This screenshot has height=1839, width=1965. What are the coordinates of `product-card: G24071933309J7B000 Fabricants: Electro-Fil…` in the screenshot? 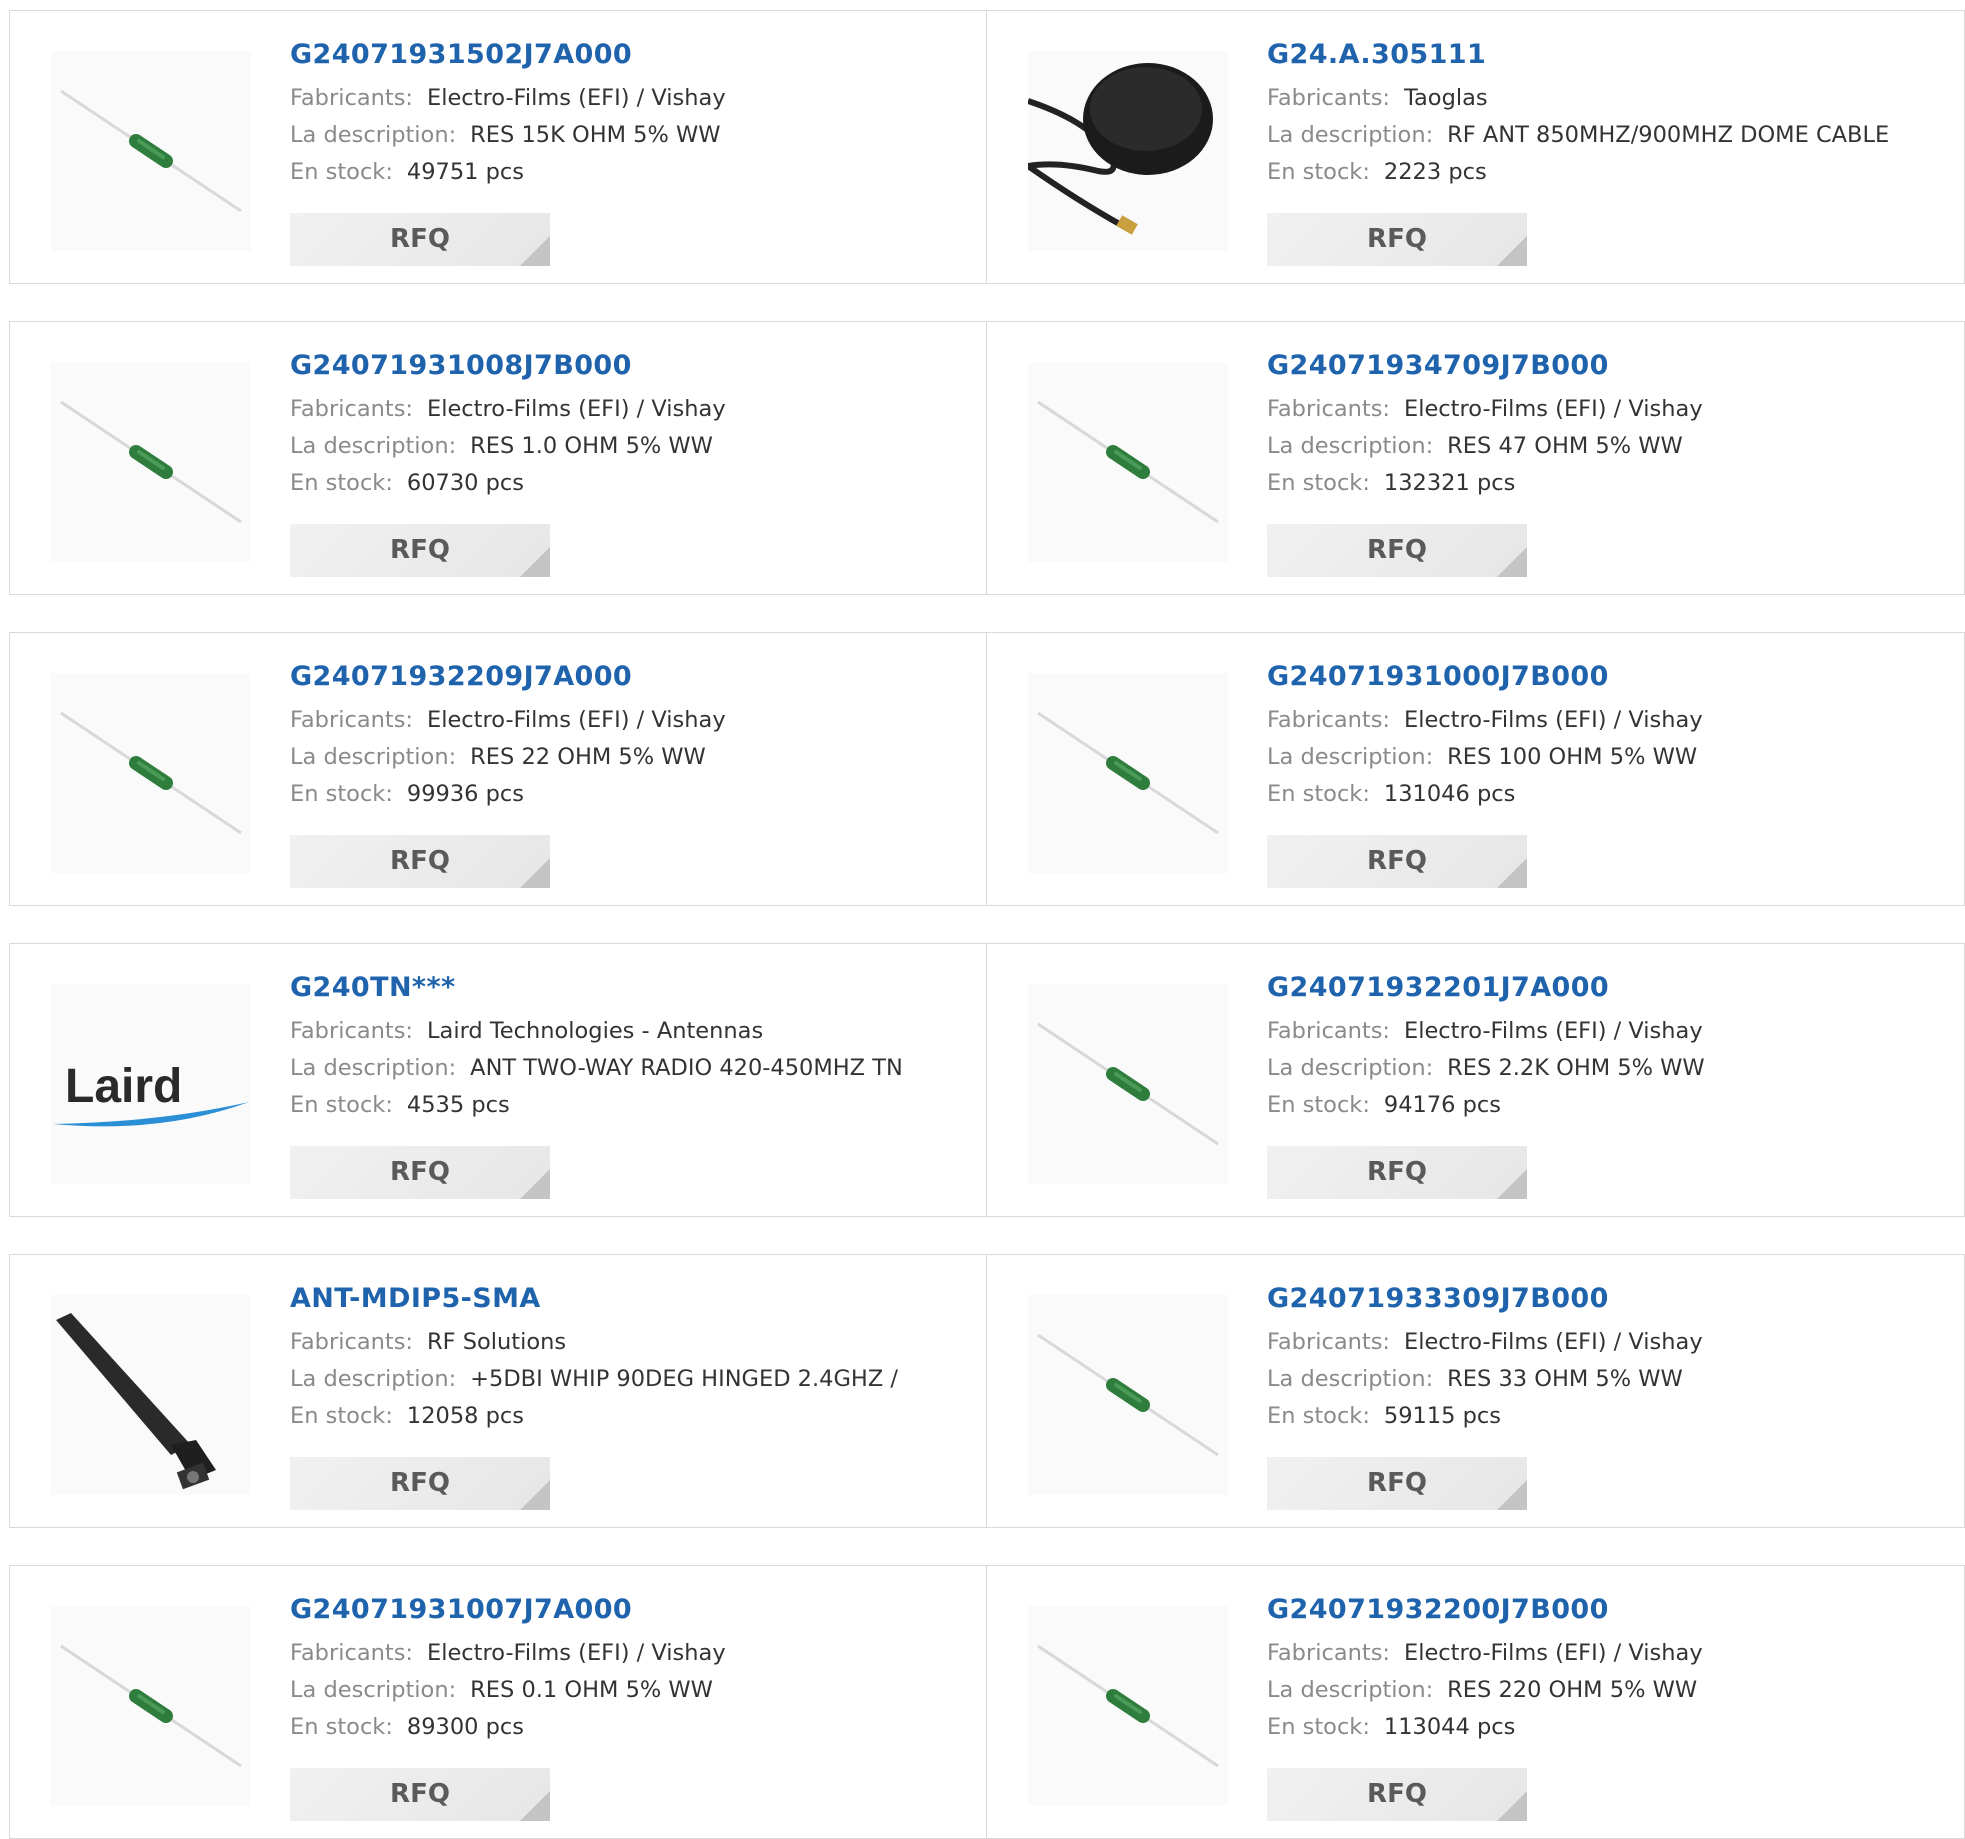 It's located at (1476, 1391).